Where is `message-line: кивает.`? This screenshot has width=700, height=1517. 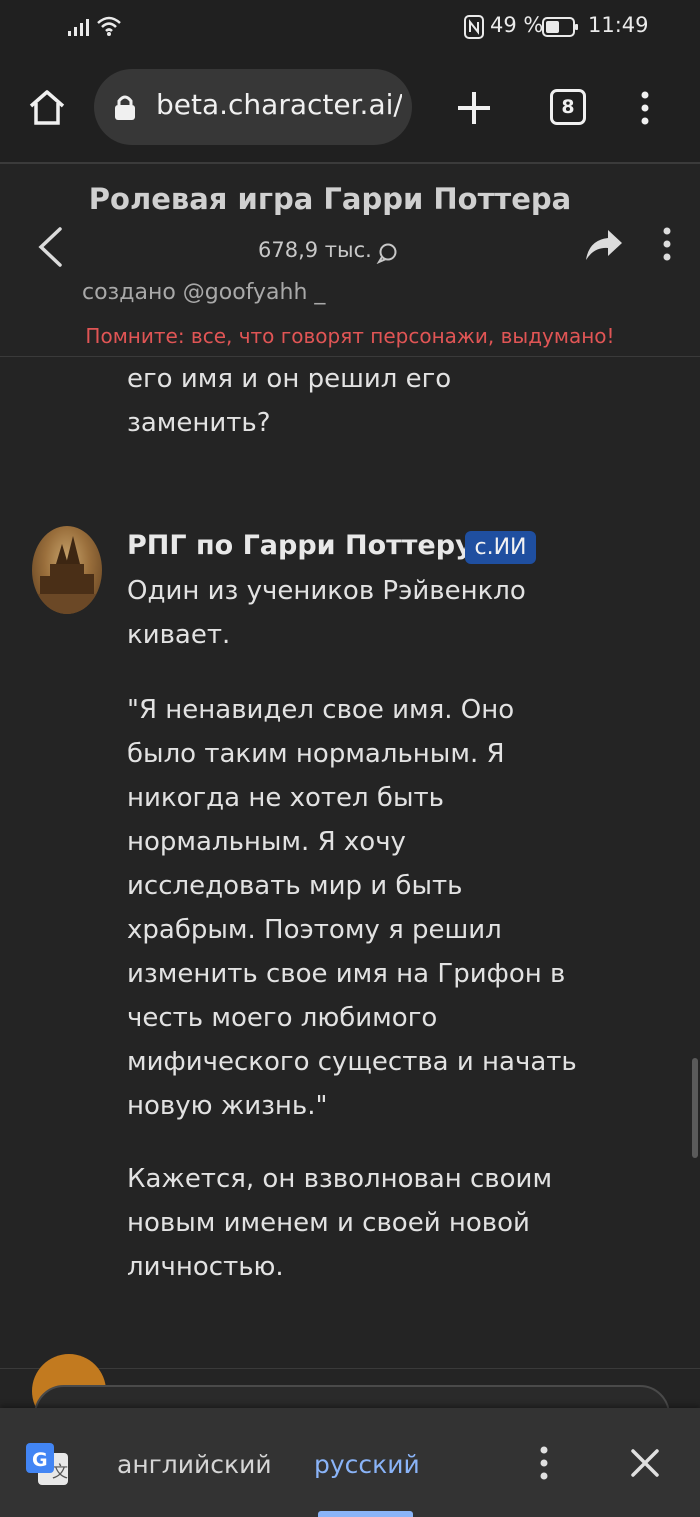 message-line: кивает. is located at coordinates (179, 635).